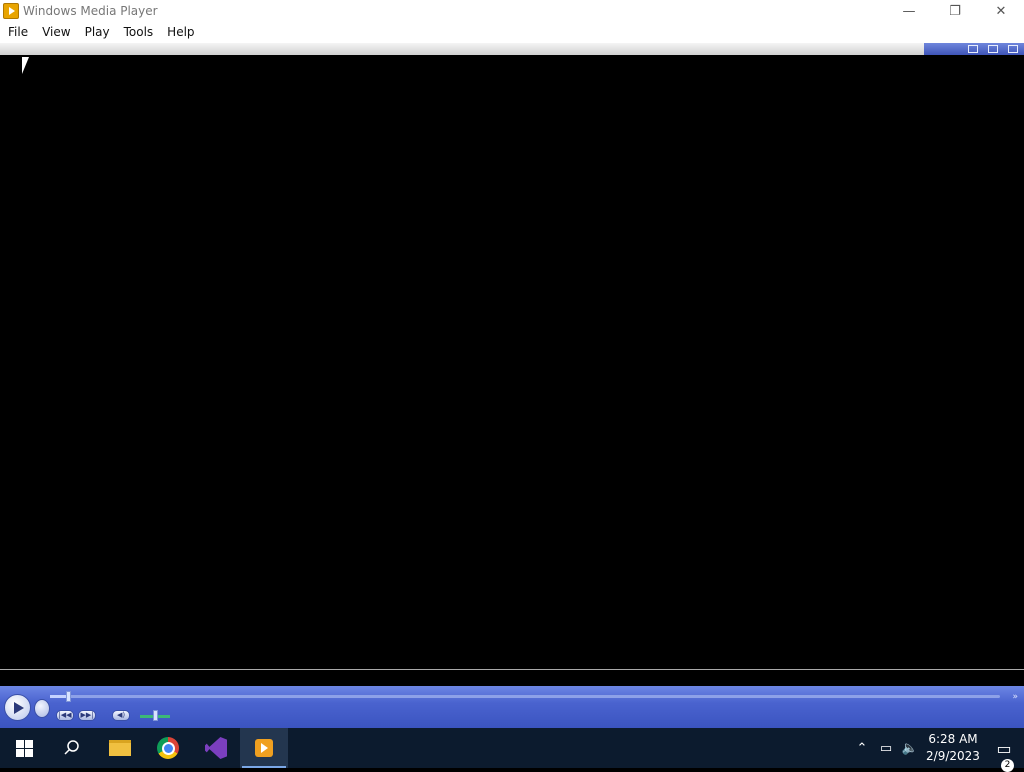  What do you see at coordinates (87, 715) in the screenshot?
I see `next-button: ▶▶|` at bounding box center [87, 715].